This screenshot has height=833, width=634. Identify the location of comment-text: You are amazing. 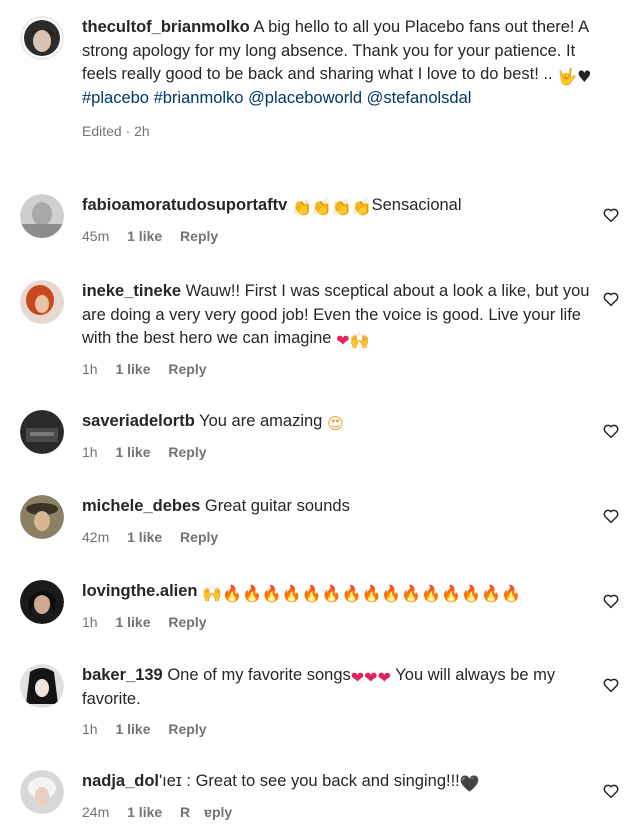
(261, 421).